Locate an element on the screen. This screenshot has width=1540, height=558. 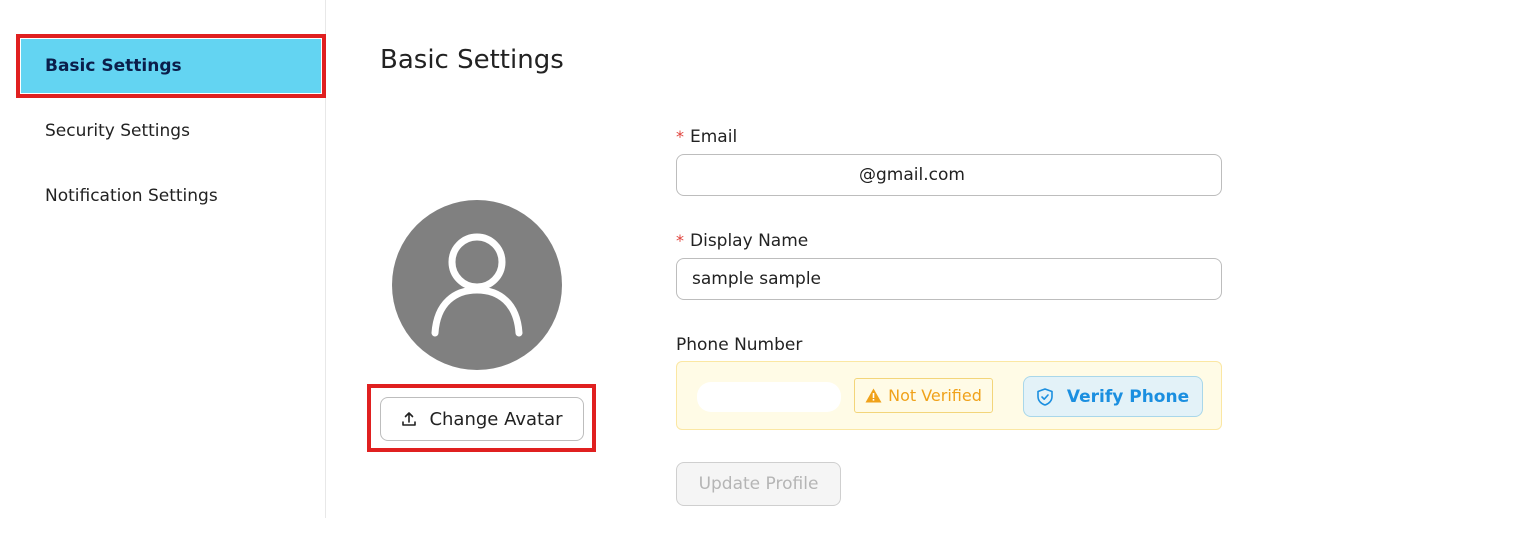
user-icon is located at coordinates (477, 285).